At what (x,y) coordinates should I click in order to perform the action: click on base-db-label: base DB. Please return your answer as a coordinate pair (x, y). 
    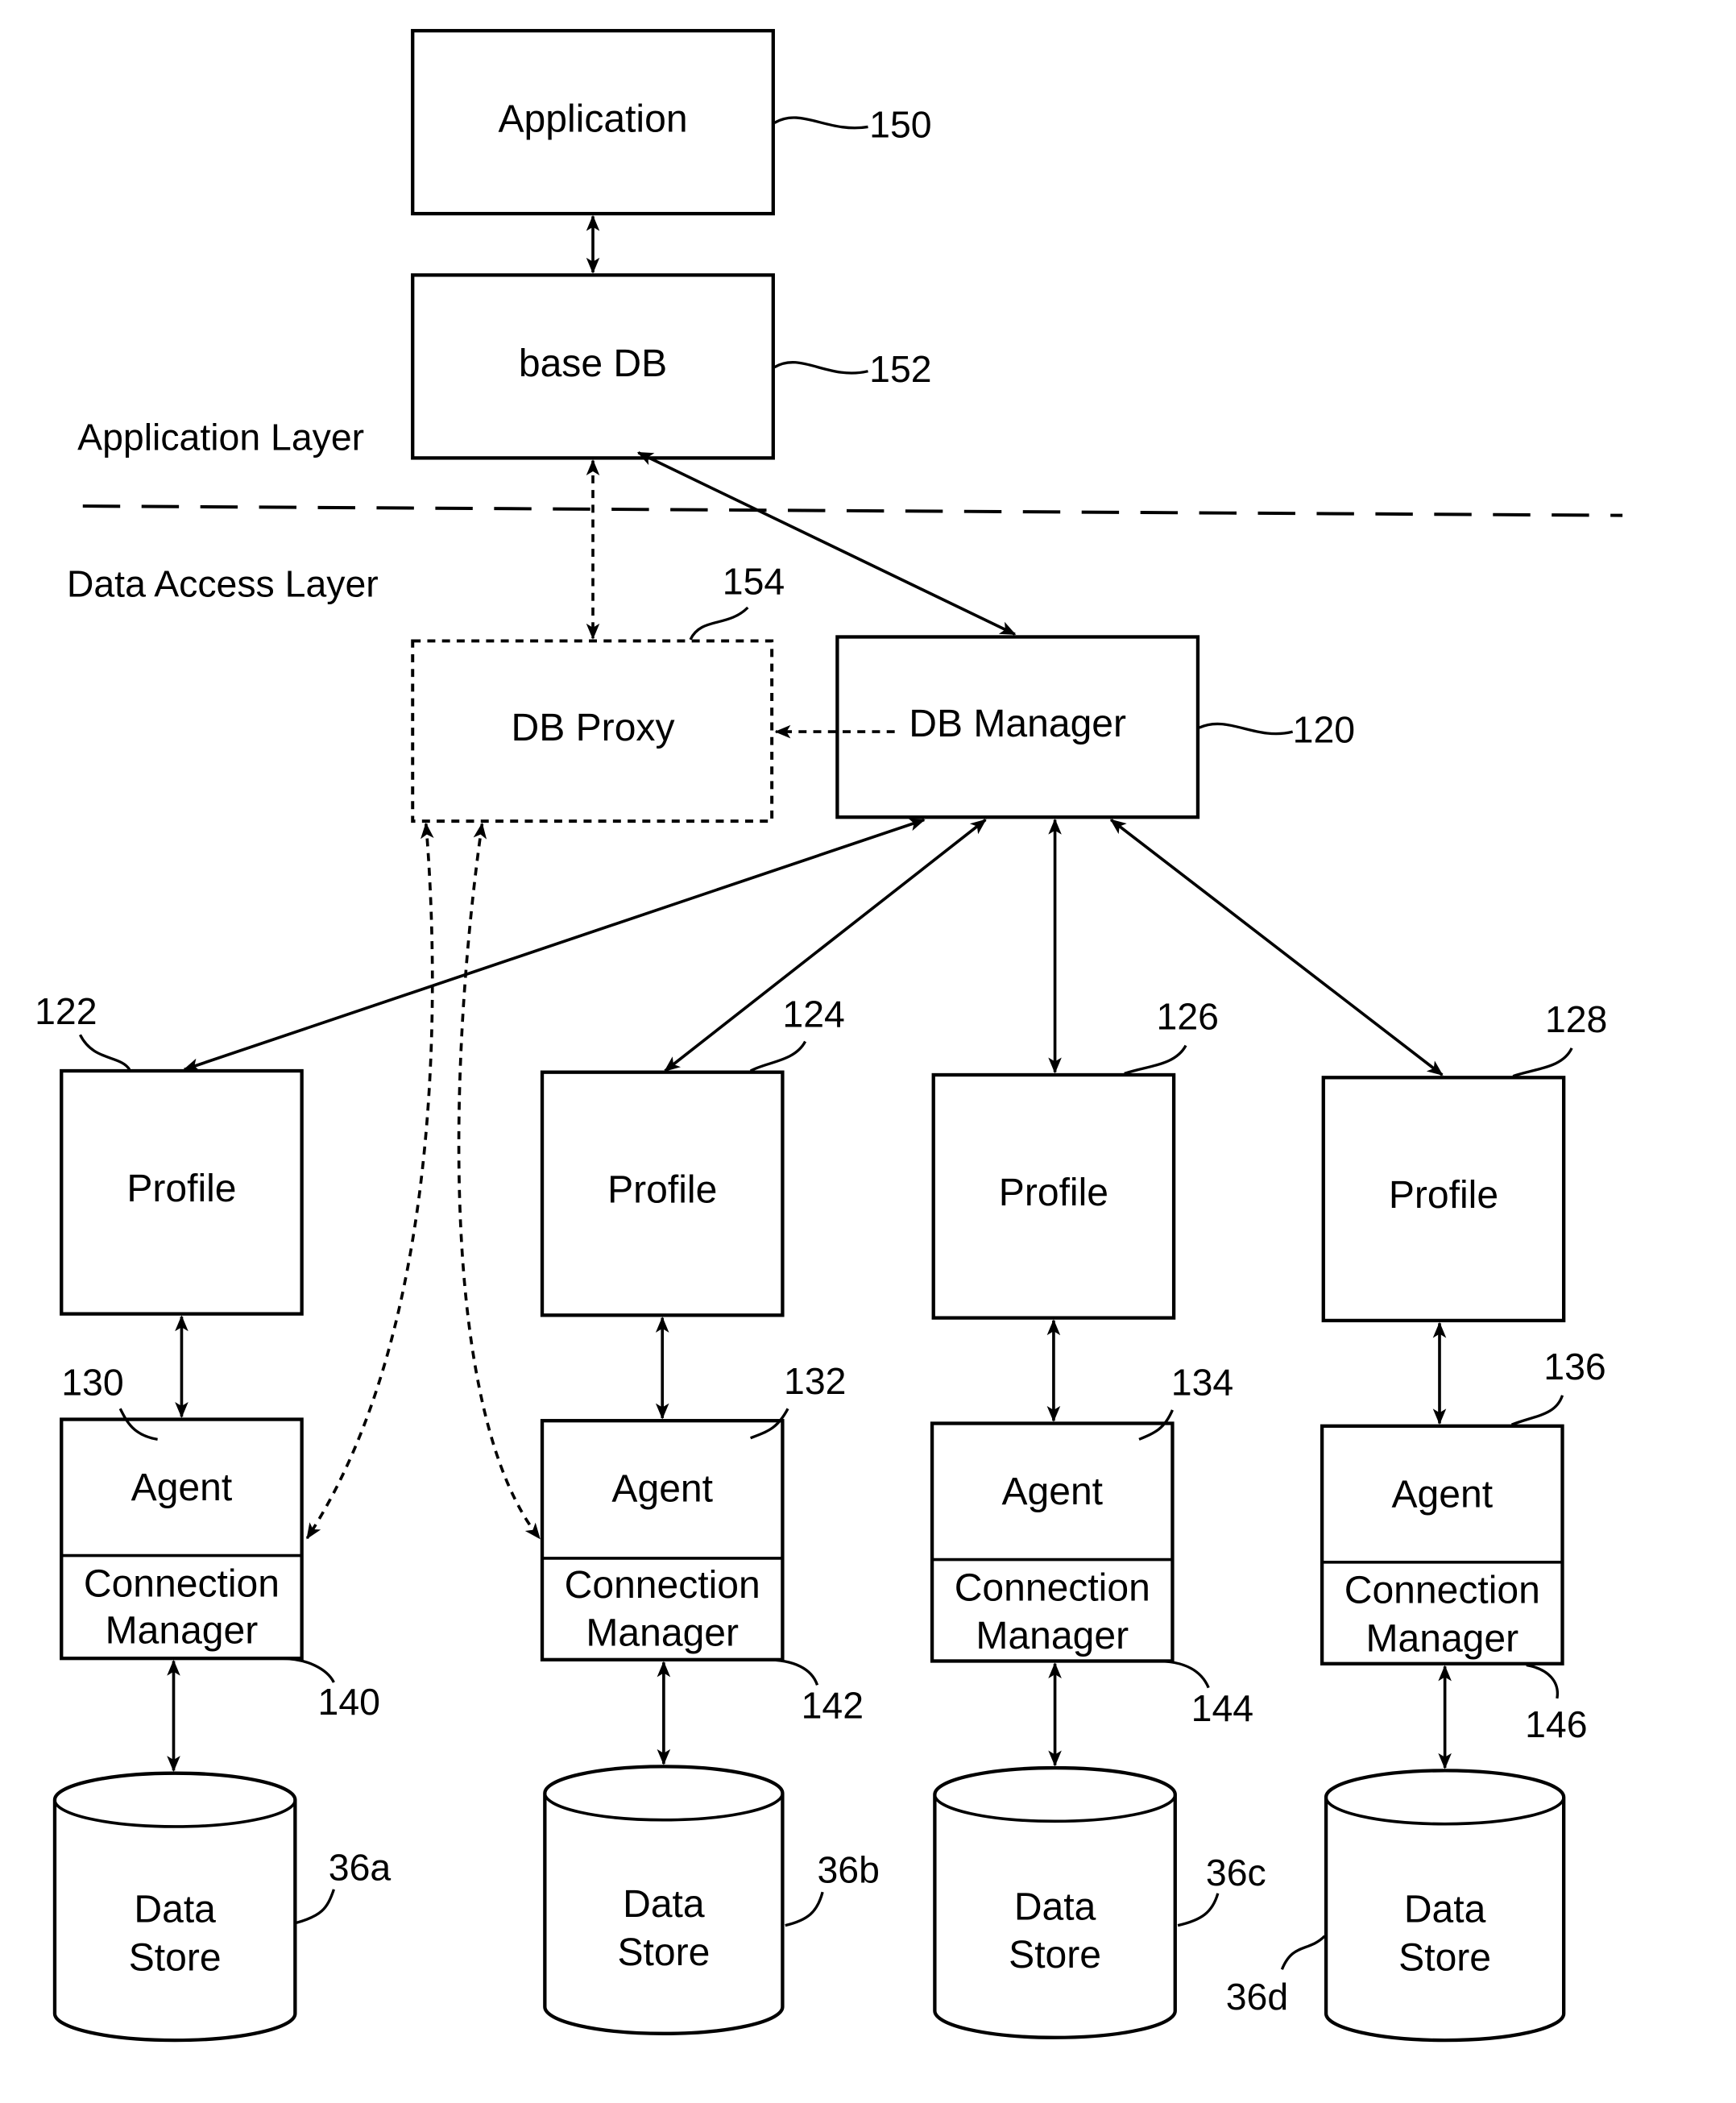
    Looking at the image, I should click on (593, 363).